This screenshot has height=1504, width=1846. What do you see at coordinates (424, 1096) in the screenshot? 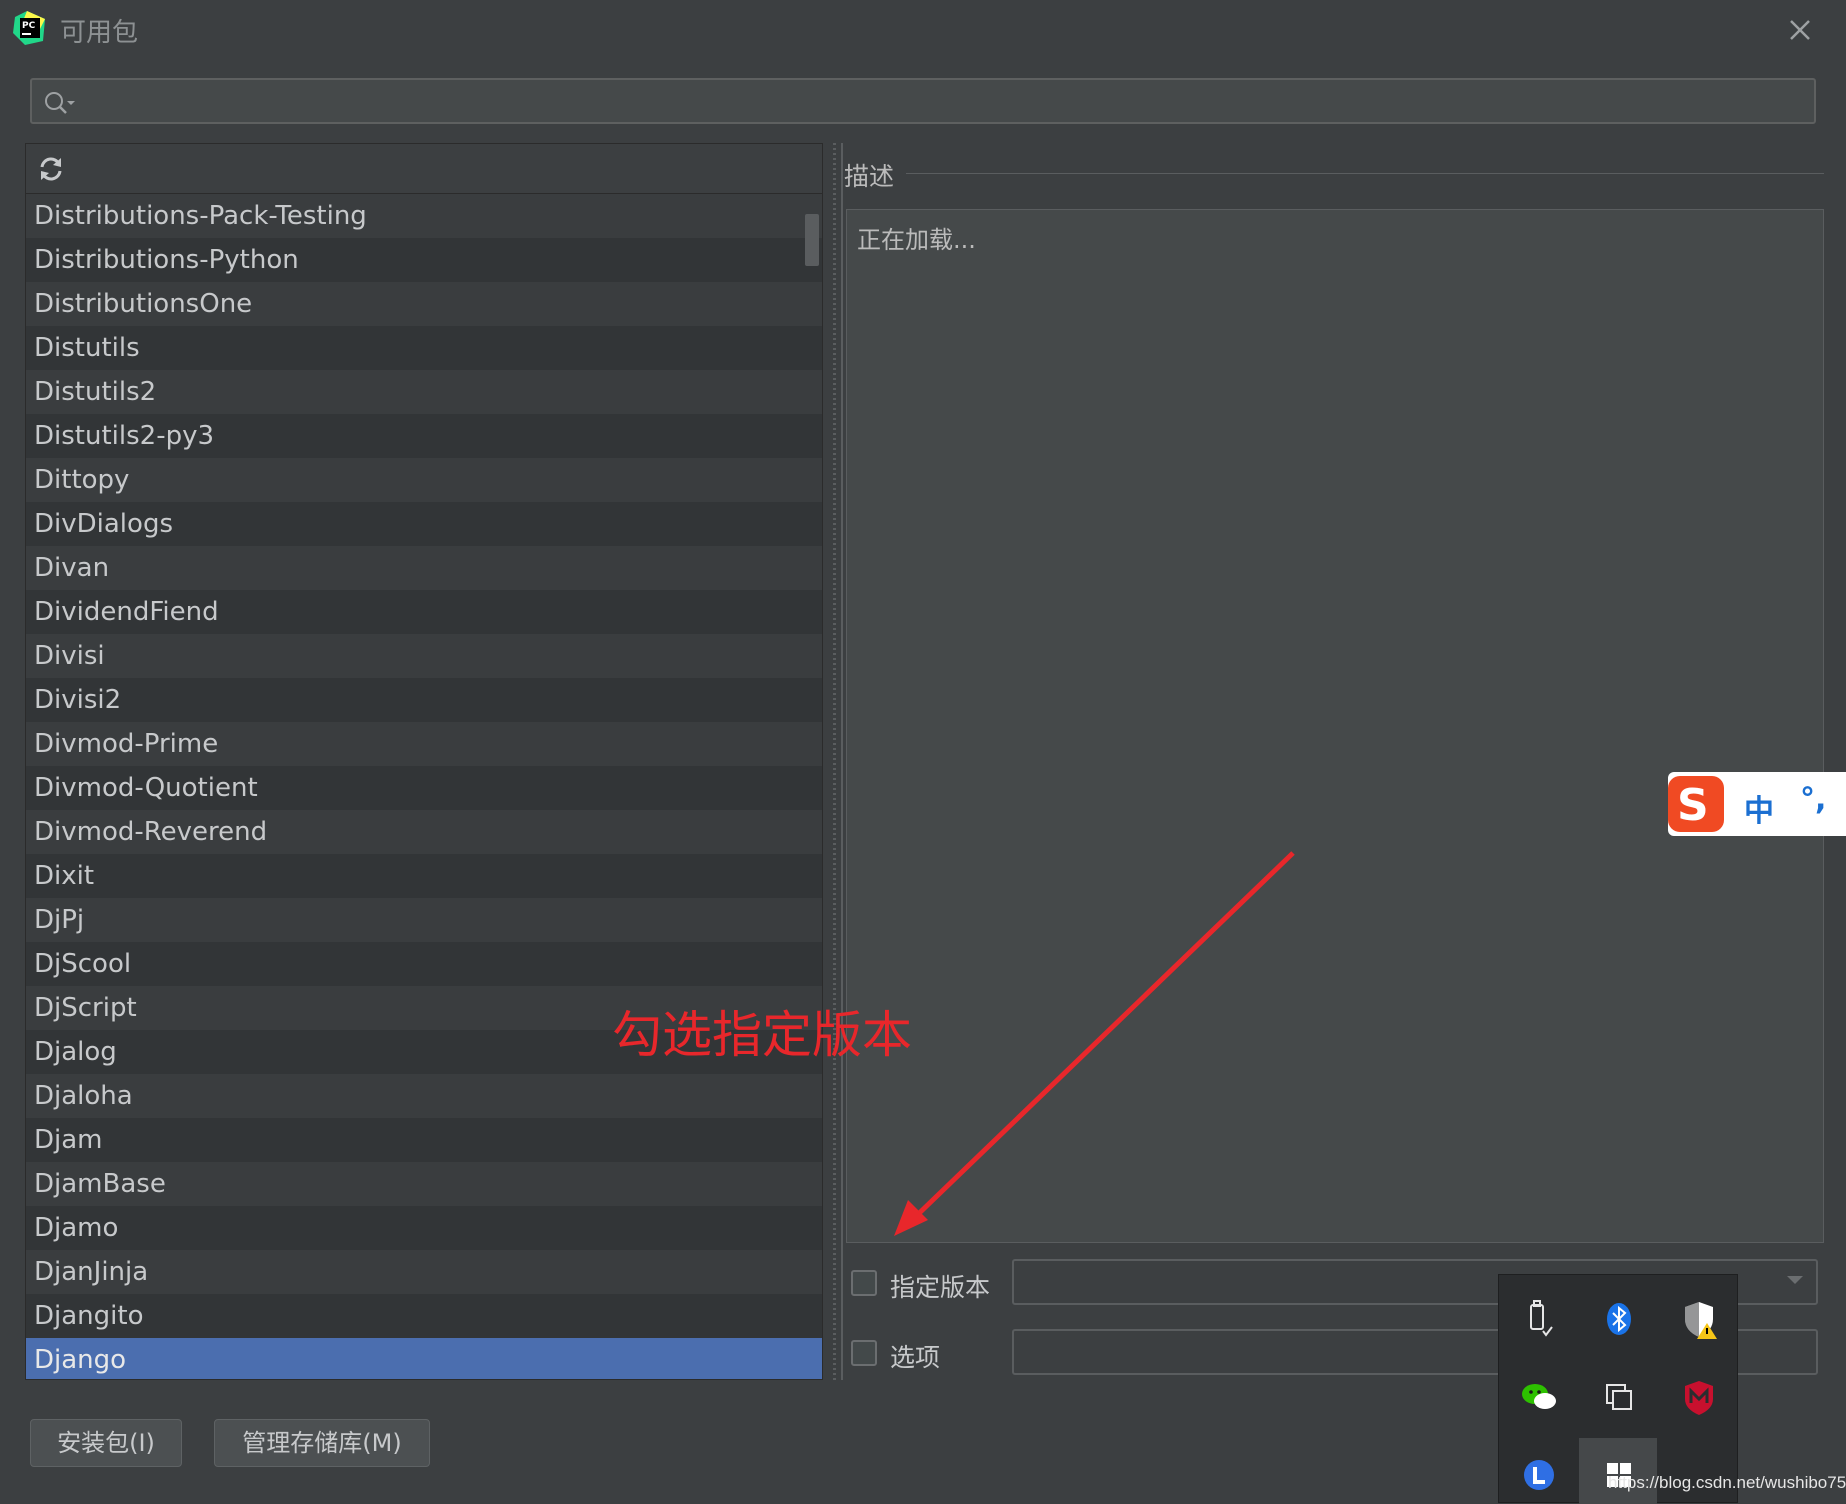
I see `package-list-item: Djaloha` at bounding box center [424, 1096].